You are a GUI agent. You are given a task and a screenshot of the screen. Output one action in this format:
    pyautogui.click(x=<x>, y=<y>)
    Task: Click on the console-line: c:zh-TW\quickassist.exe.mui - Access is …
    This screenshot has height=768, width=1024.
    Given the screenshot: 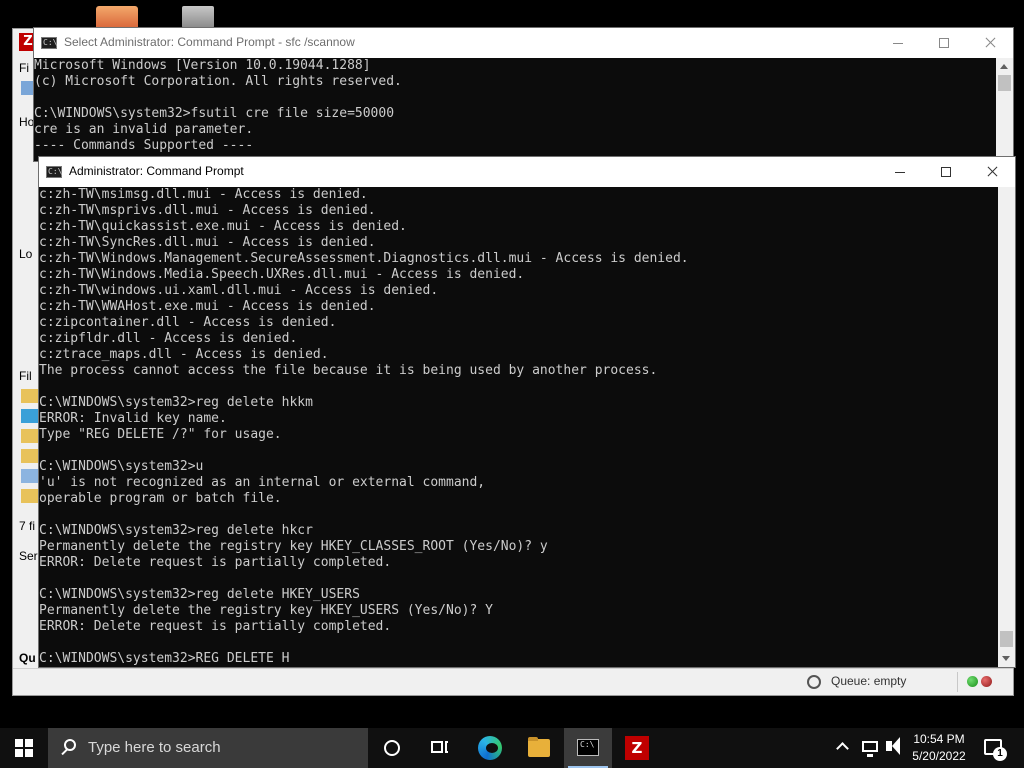 What is the action you would take?
    pyautogui.click(x=223, y=226)
    